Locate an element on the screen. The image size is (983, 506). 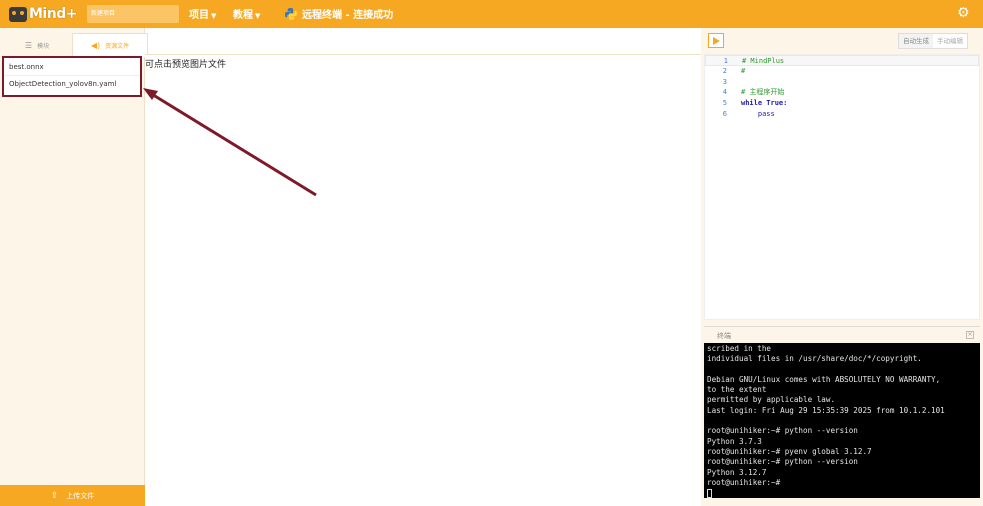
menu-tutorial-label: 教程 is located at coordinates (243, 15).